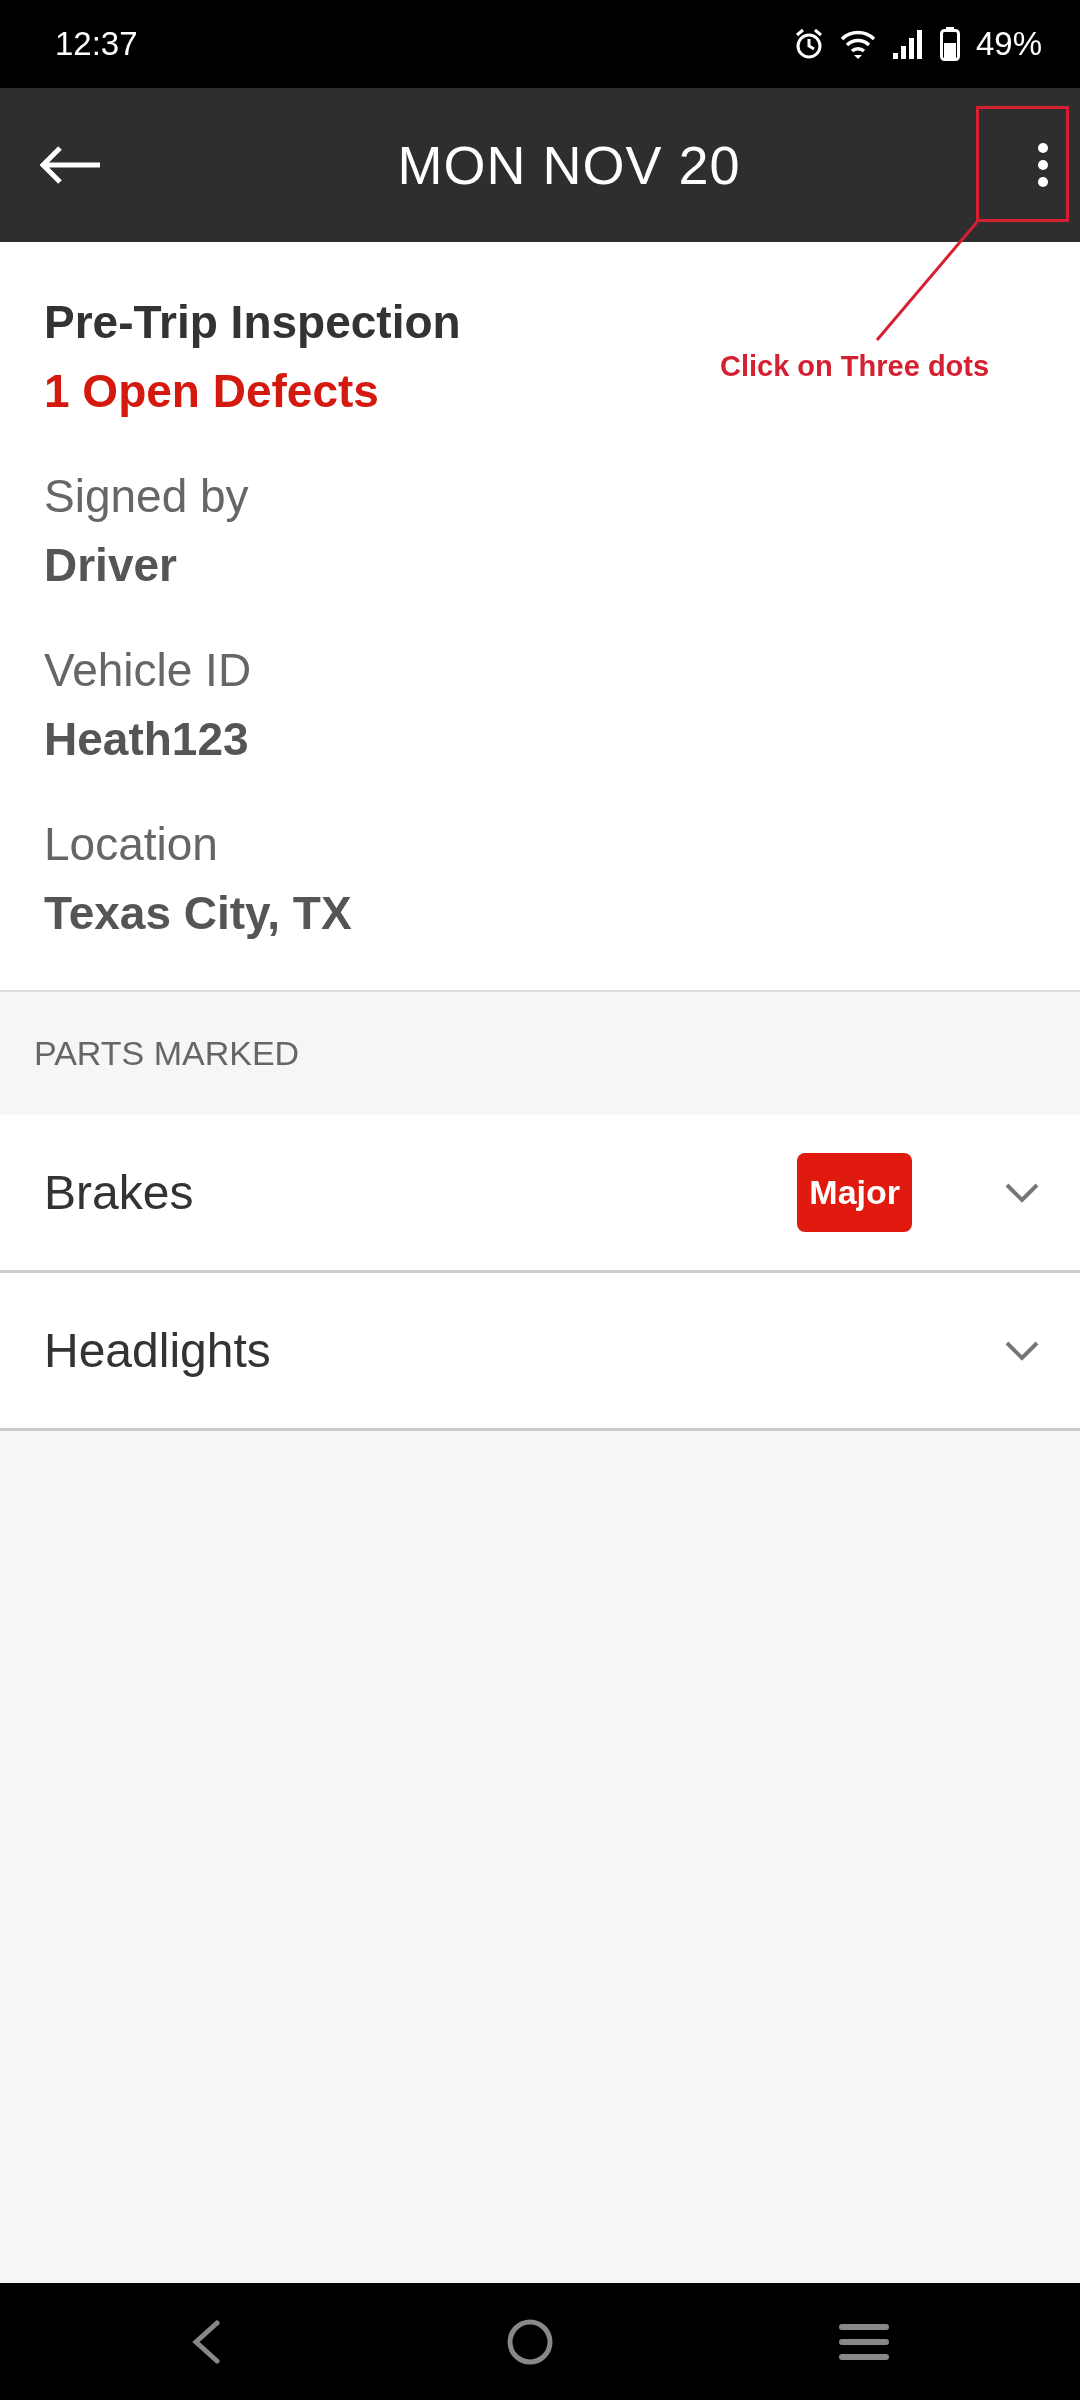 The image size is (1080, 2400). I want to click on nav-back-icon, so click(205, 2341).